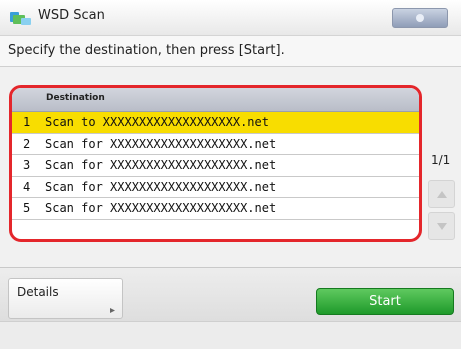 This screenshot has height=349, width=461. Describe the element at coordinates (71, 15) in the screenshot. I see `app-title: WSD Scan` at that location.